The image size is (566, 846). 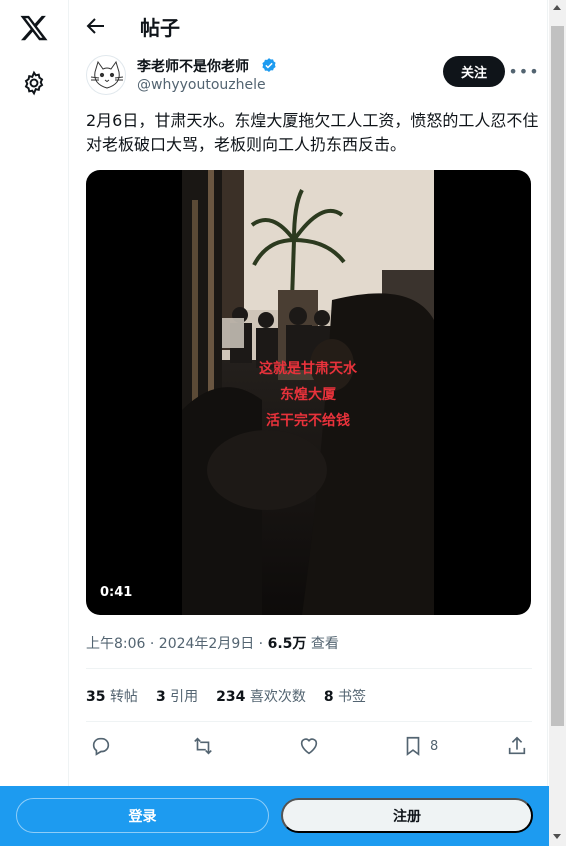 What do you see at coordinates (287, 644) in the screenshot?
I see `views-count: 6.5万` at bounding box center [287, 644].